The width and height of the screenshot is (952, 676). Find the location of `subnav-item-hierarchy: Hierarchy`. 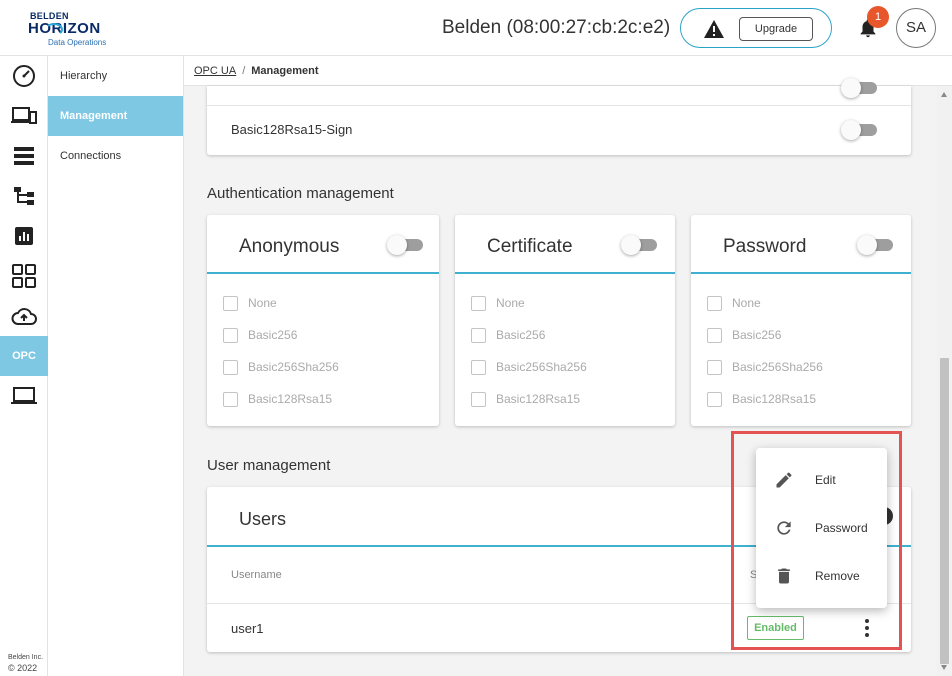

subnav-item-hierarchy: Hierarchy is located at coordinates (115, 76).